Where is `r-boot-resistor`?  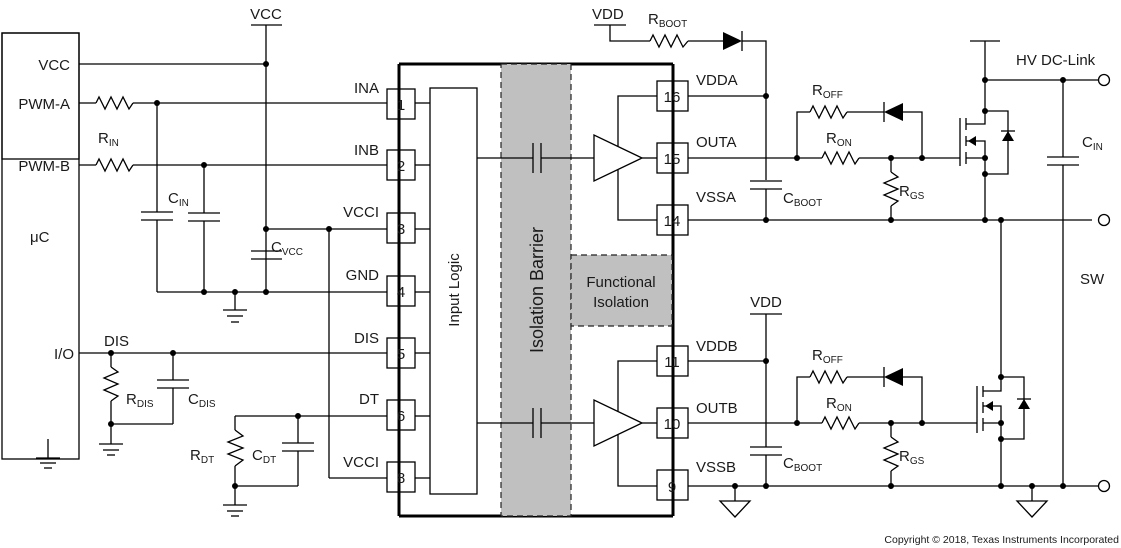 r-boot-resistor is located at coordinates (669, 41).